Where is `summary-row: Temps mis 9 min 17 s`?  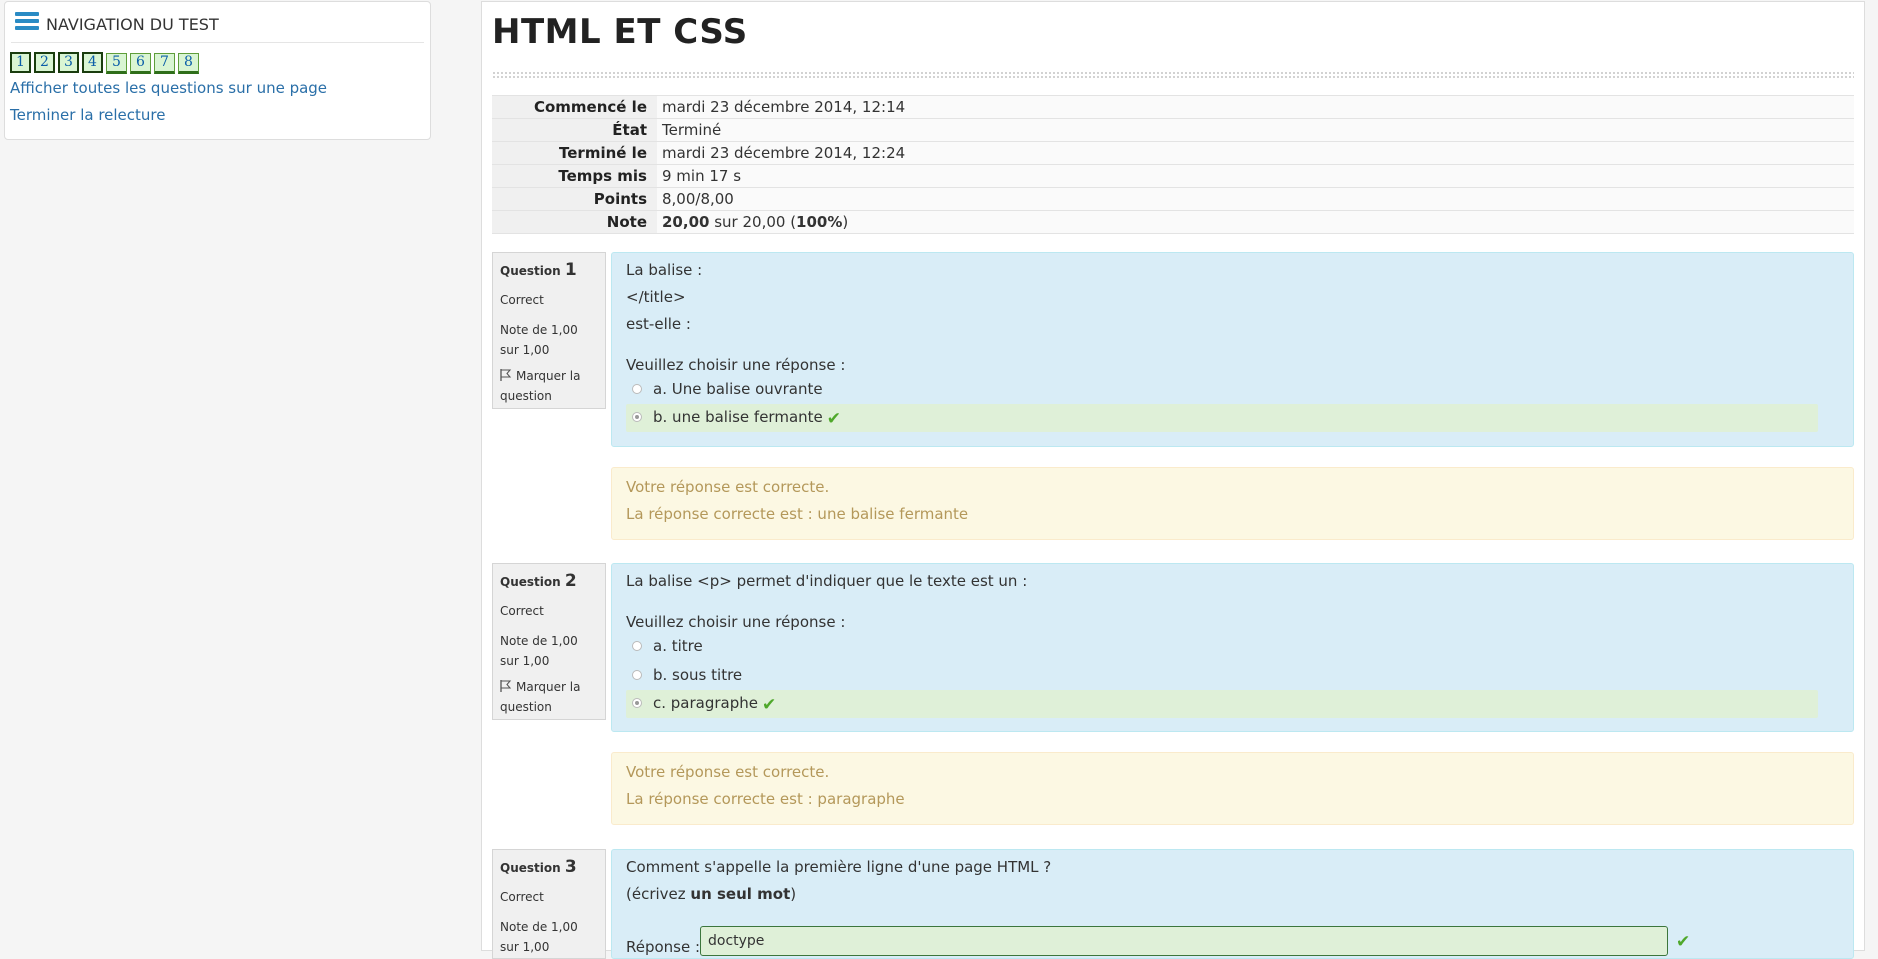
summary-row: Temps mis 9 min 17 s is located at coordinates (1173, 176).